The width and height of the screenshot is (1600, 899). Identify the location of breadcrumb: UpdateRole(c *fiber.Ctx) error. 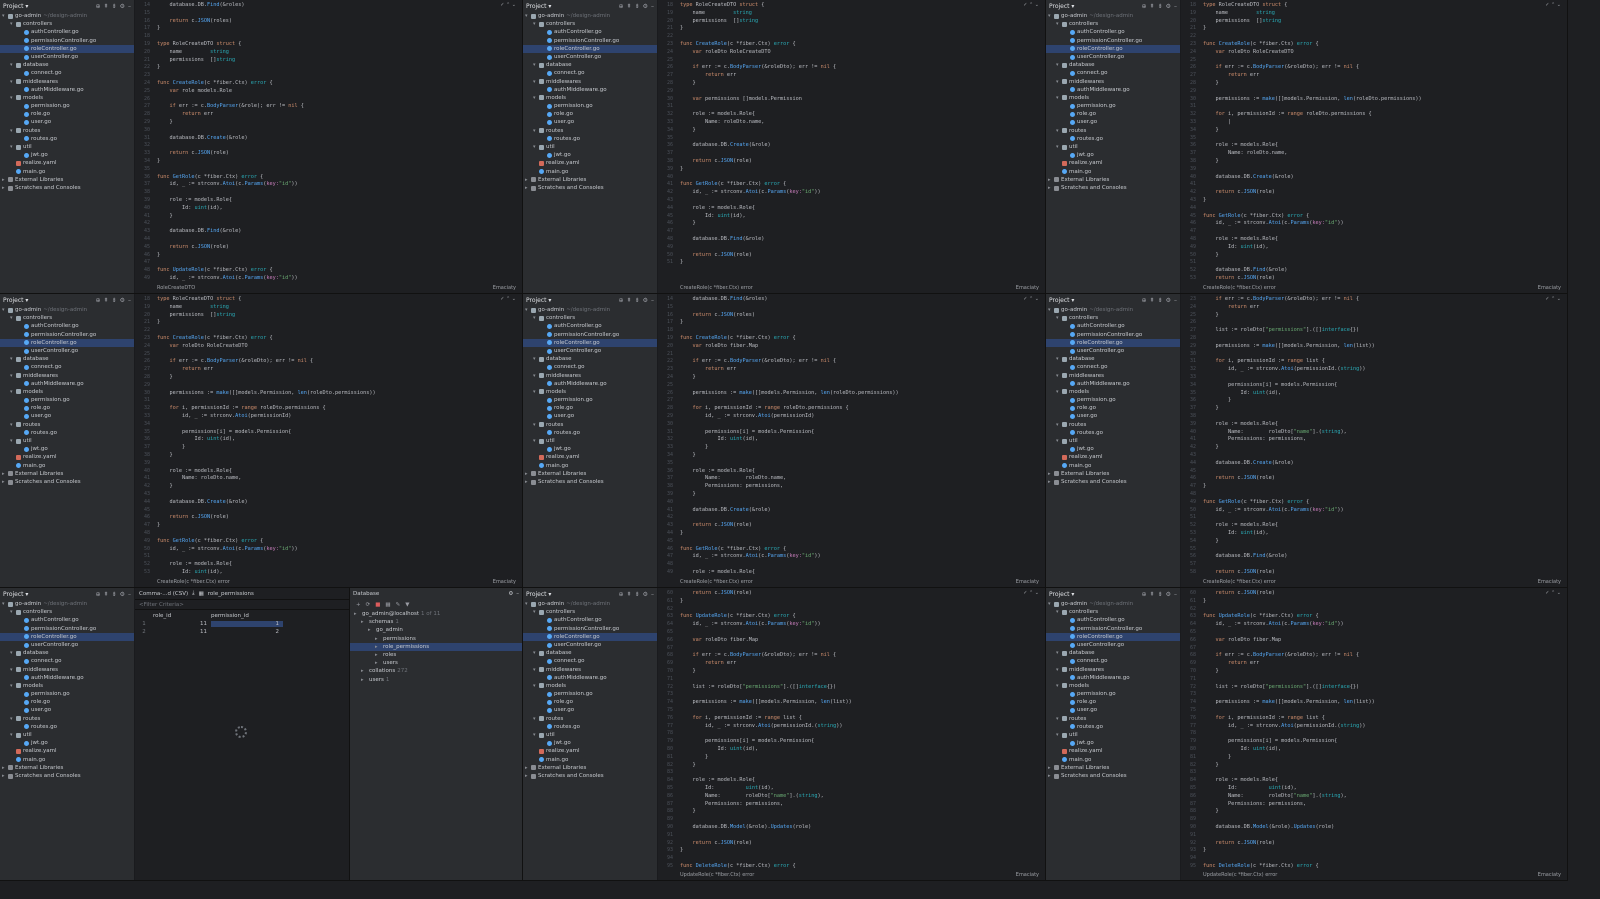
(1240, 875).